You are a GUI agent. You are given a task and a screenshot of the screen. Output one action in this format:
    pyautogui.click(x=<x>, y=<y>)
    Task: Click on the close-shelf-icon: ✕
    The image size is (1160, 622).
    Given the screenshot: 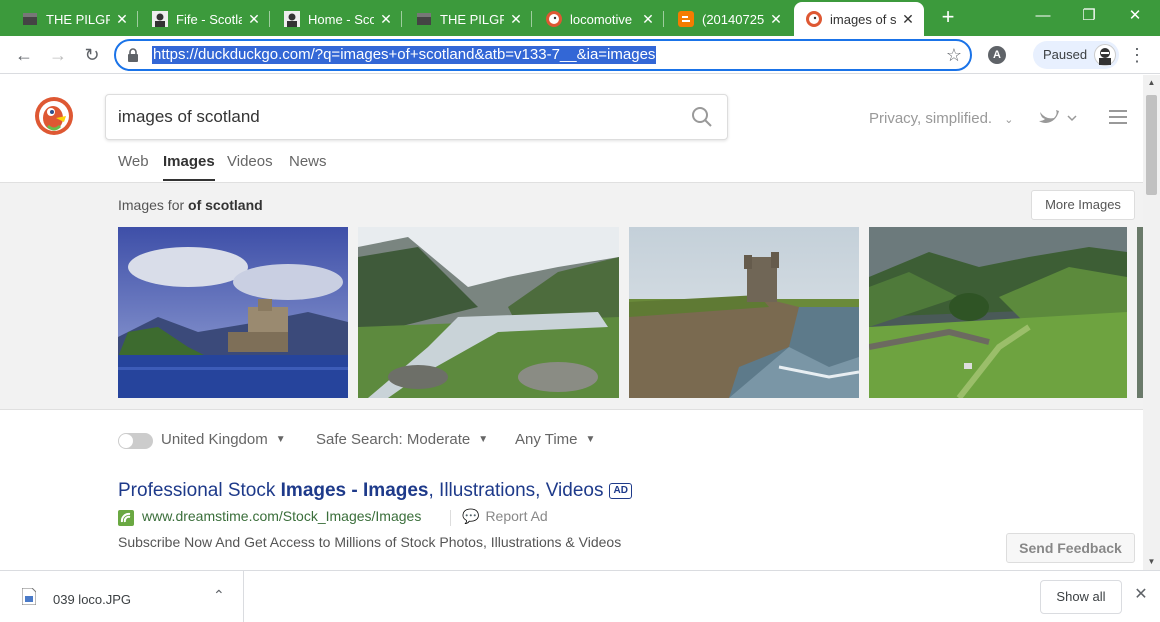 What is the action you would take?
    pyautogui.click(x=1141, y=595)
    